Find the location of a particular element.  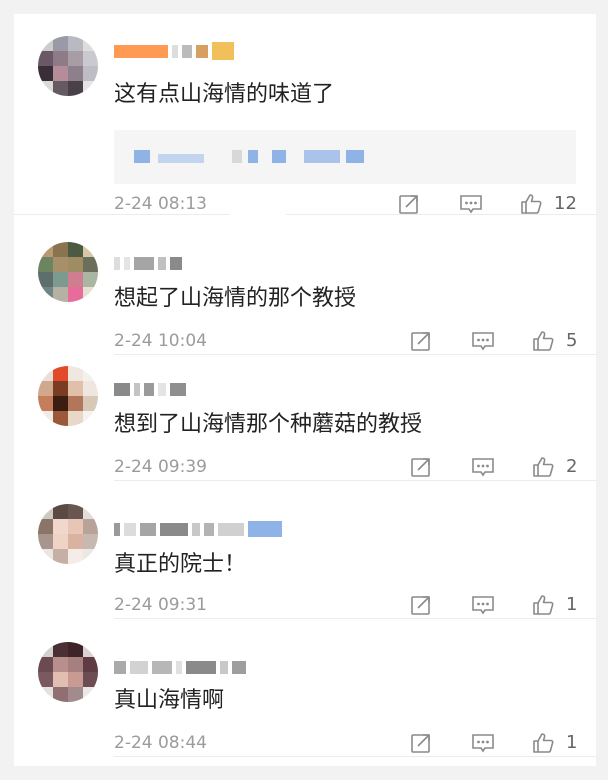

comment-text: 想起了山海情的那个教授 is located at coordinates (235, 298).